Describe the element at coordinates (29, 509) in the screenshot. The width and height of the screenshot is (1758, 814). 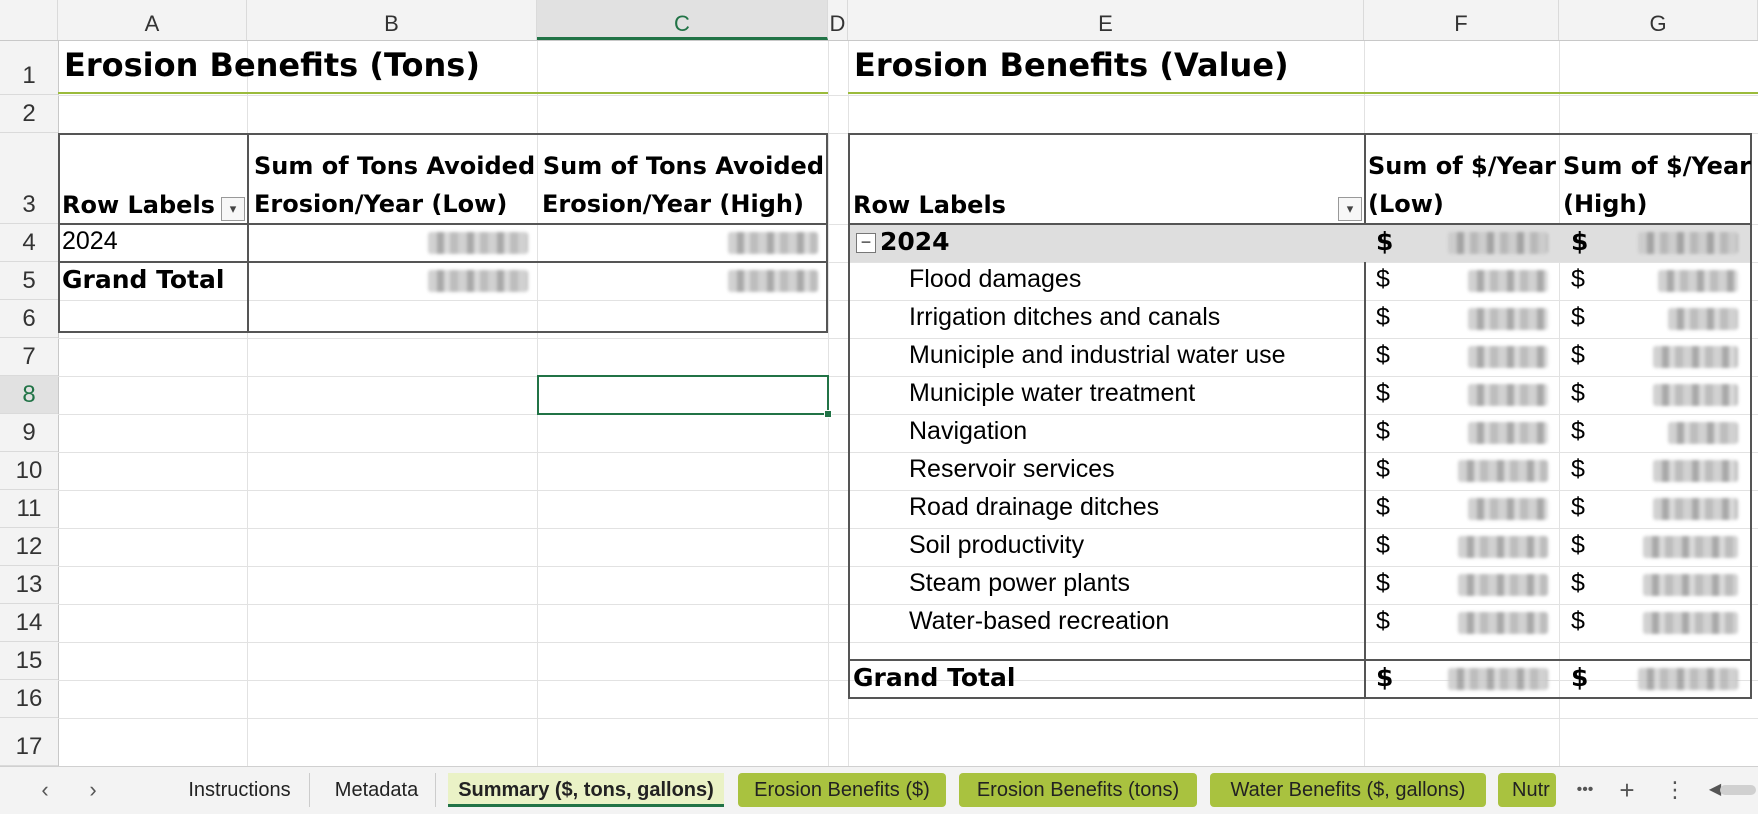
I see `row-header: 11` at that location.